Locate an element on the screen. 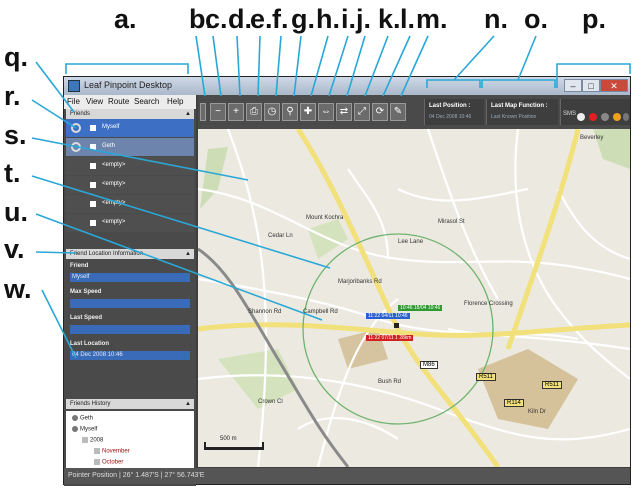 This screenshot has width=634, height=488. refresh-button: ⟳ is located at coordinates (380, 112).